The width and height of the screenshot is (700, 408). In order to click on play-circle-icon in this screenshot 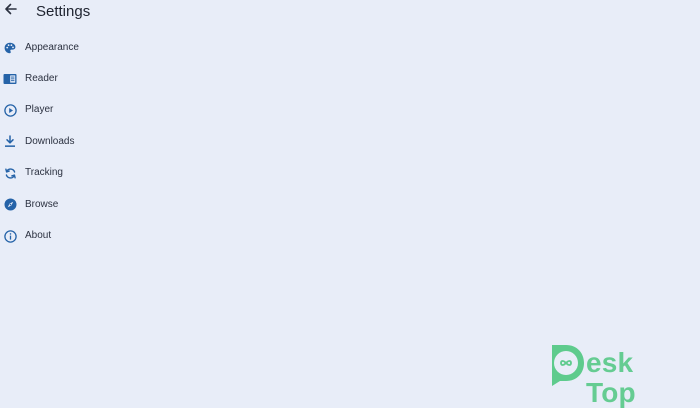, I will do `click(10, 110)`.